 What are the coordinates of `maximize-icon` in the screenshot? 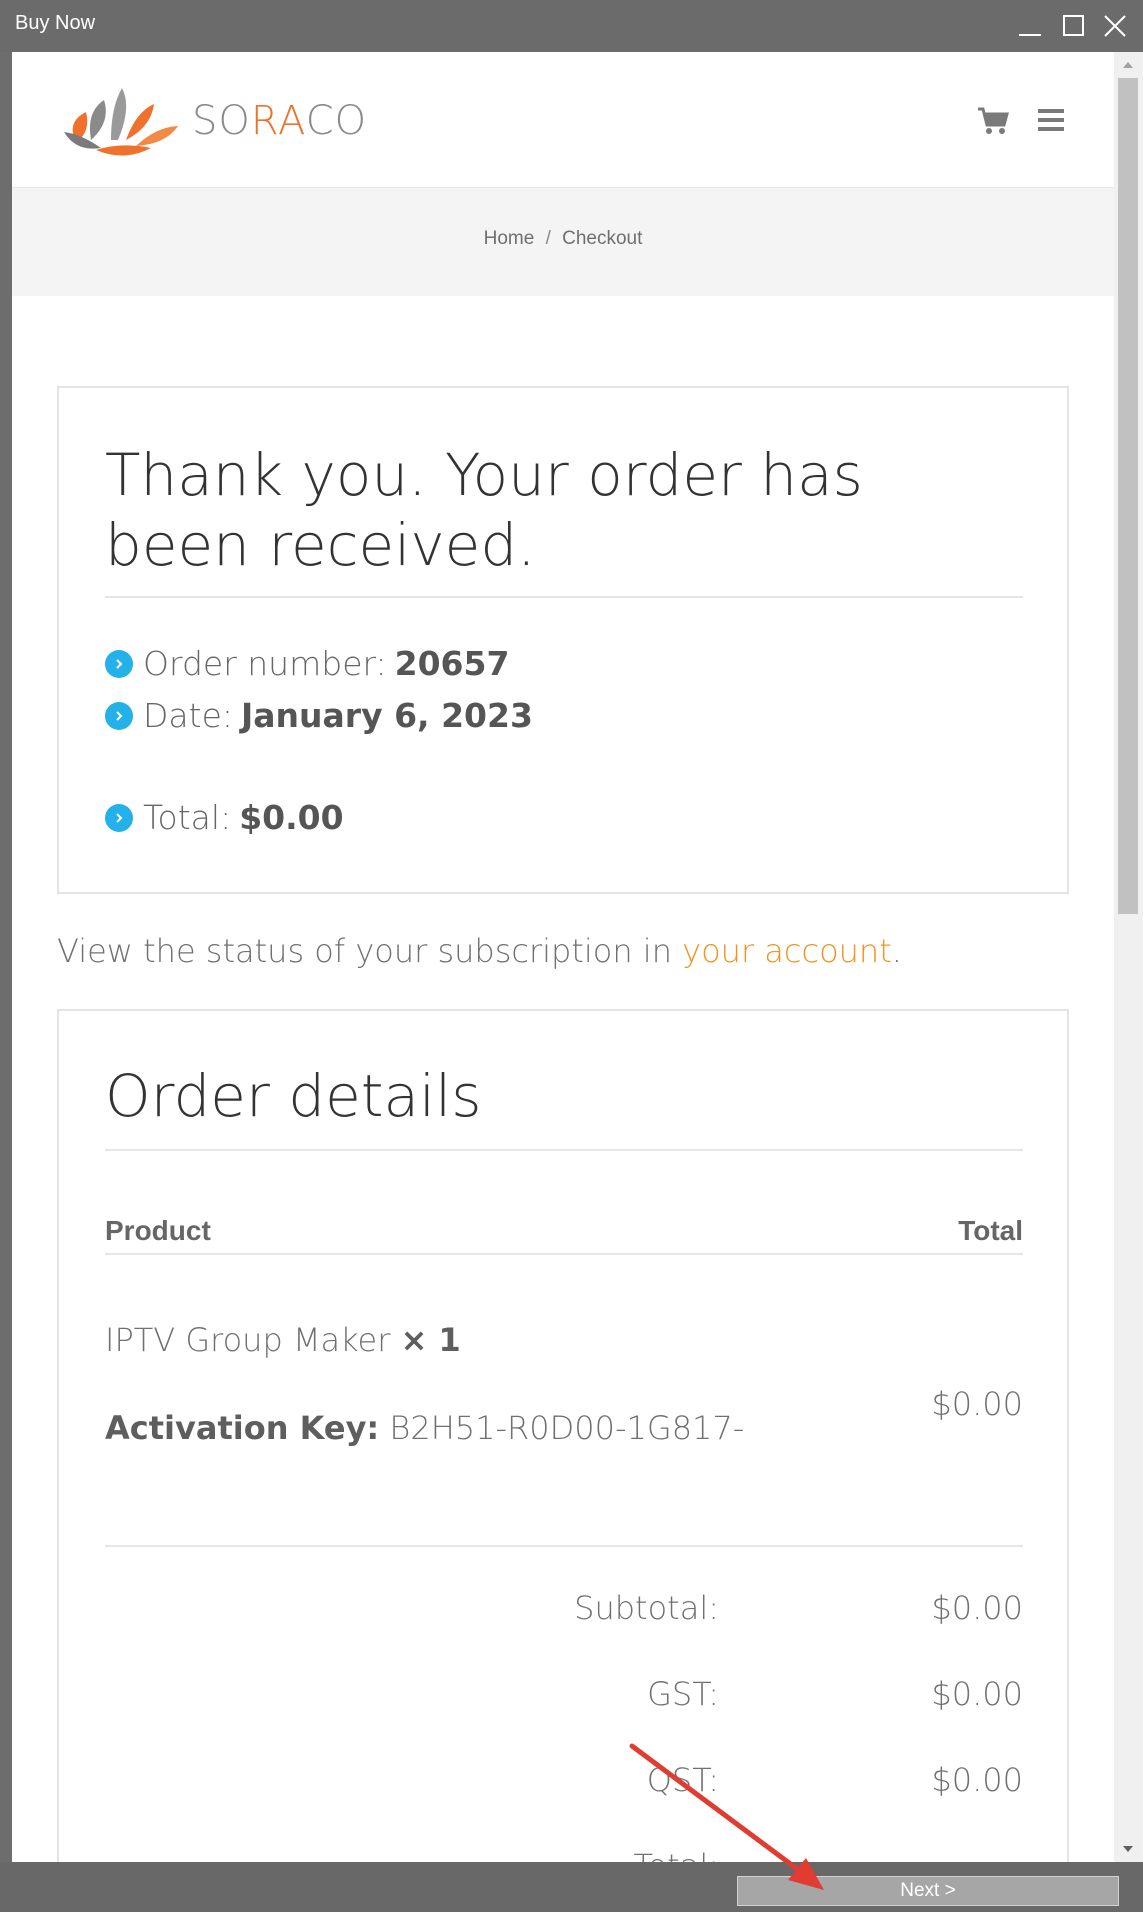 It's located at (1074, 26).